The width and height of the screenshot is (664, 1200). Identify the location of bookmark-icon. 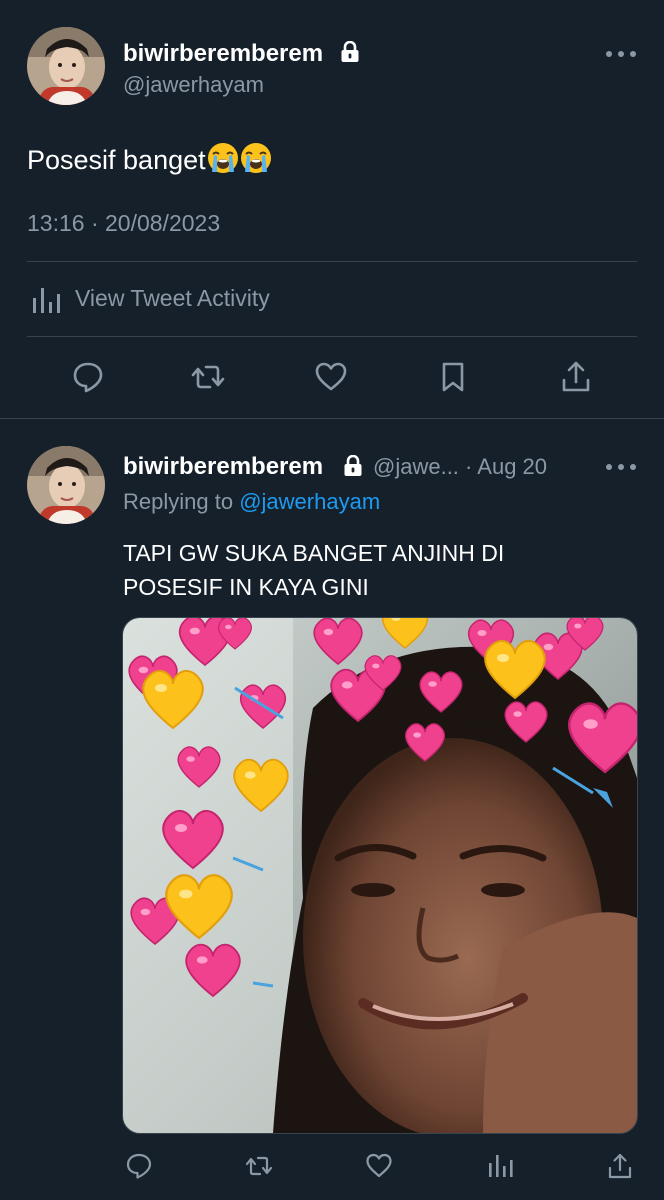
(453, 377).